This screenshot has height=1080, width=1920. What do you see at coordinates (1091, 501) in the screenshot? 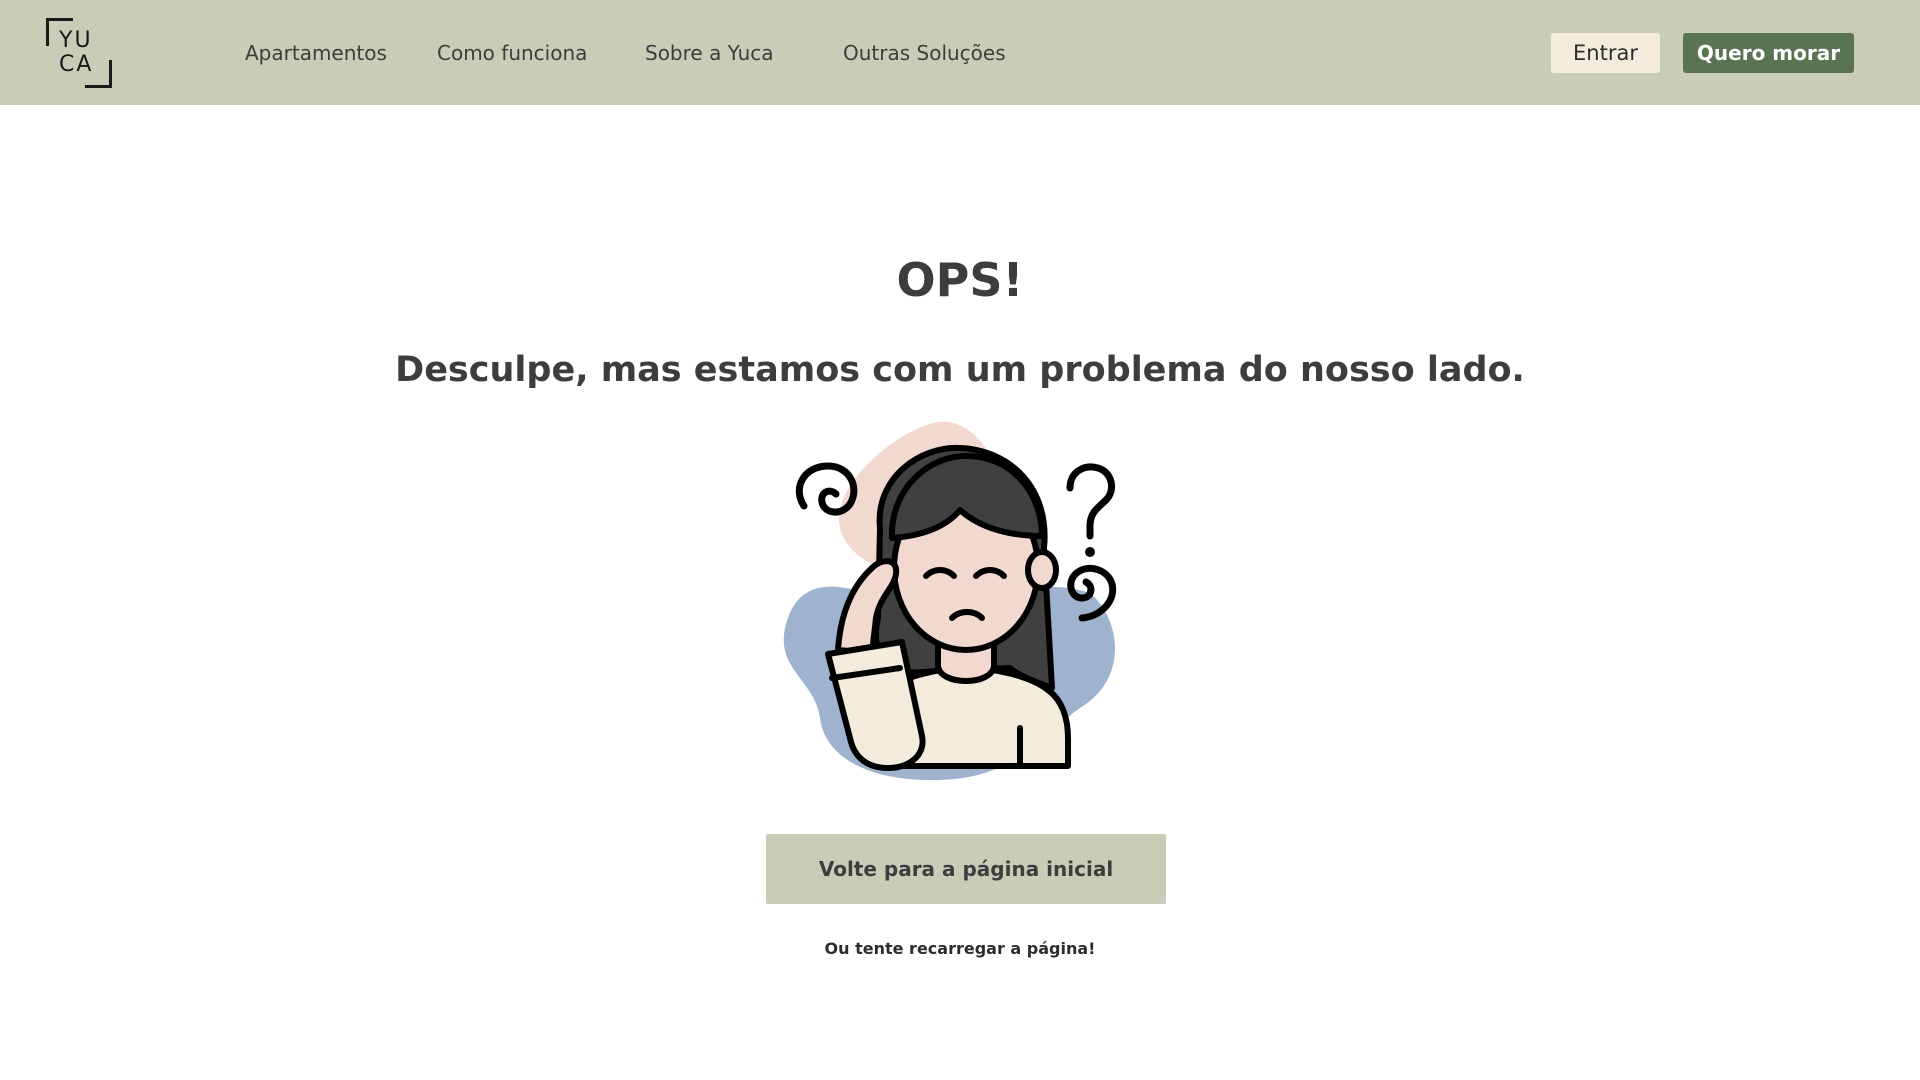
I see `question-mark-icon` at bounding box center [1091, 501].